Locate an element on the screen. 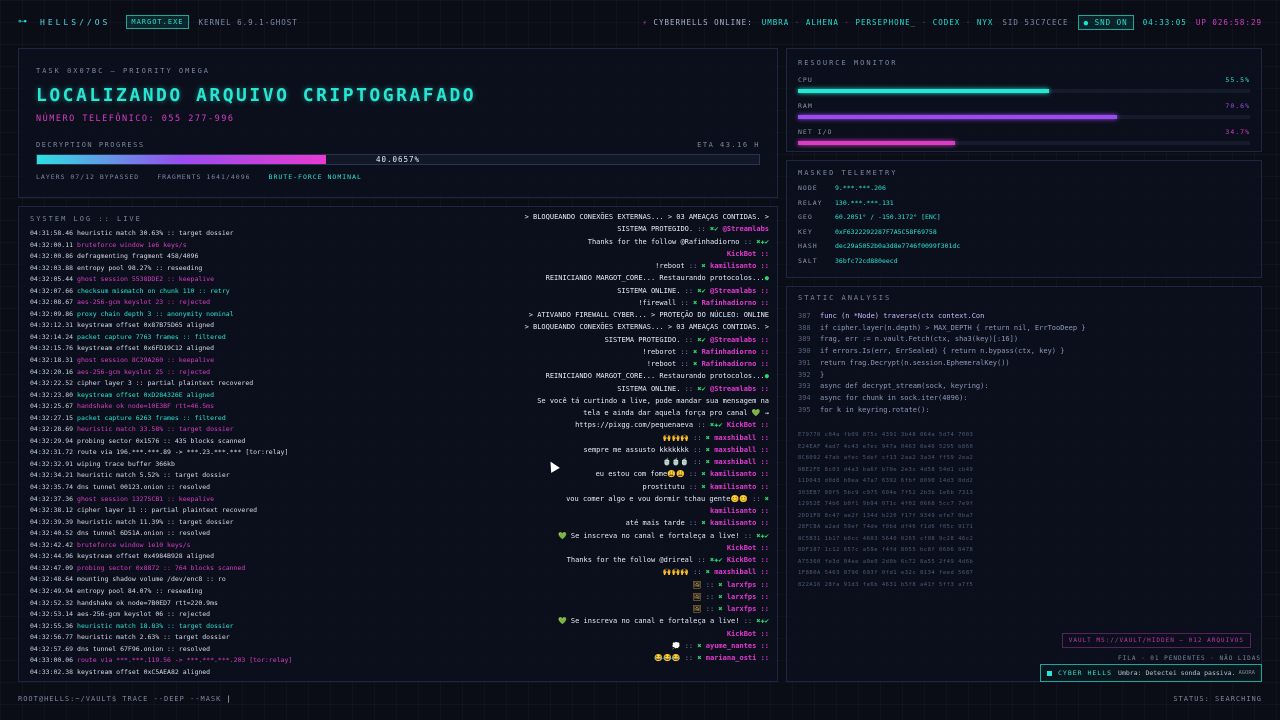 This screenshot has height=720, width=1280. log-message: mounting shadow volume /dev/enc8 :: ro is located at coordinates (151, 579).